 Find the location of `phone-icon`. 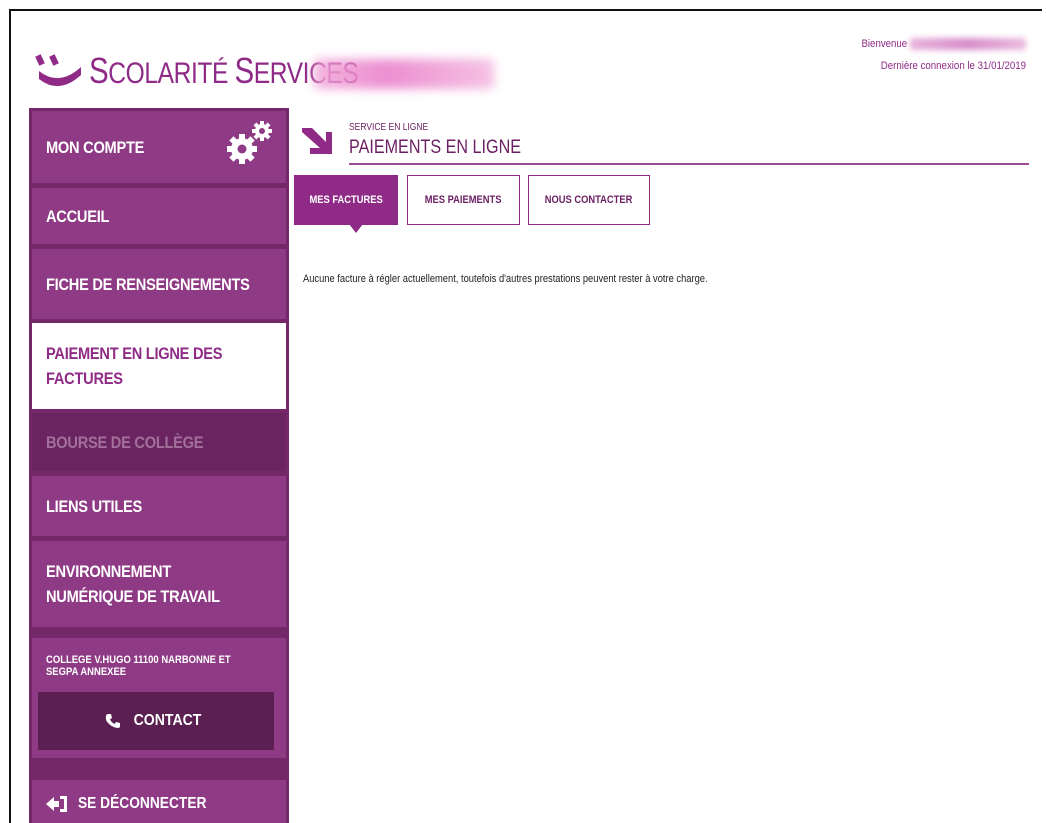

phone-icon is located at coordinates (113, 721).